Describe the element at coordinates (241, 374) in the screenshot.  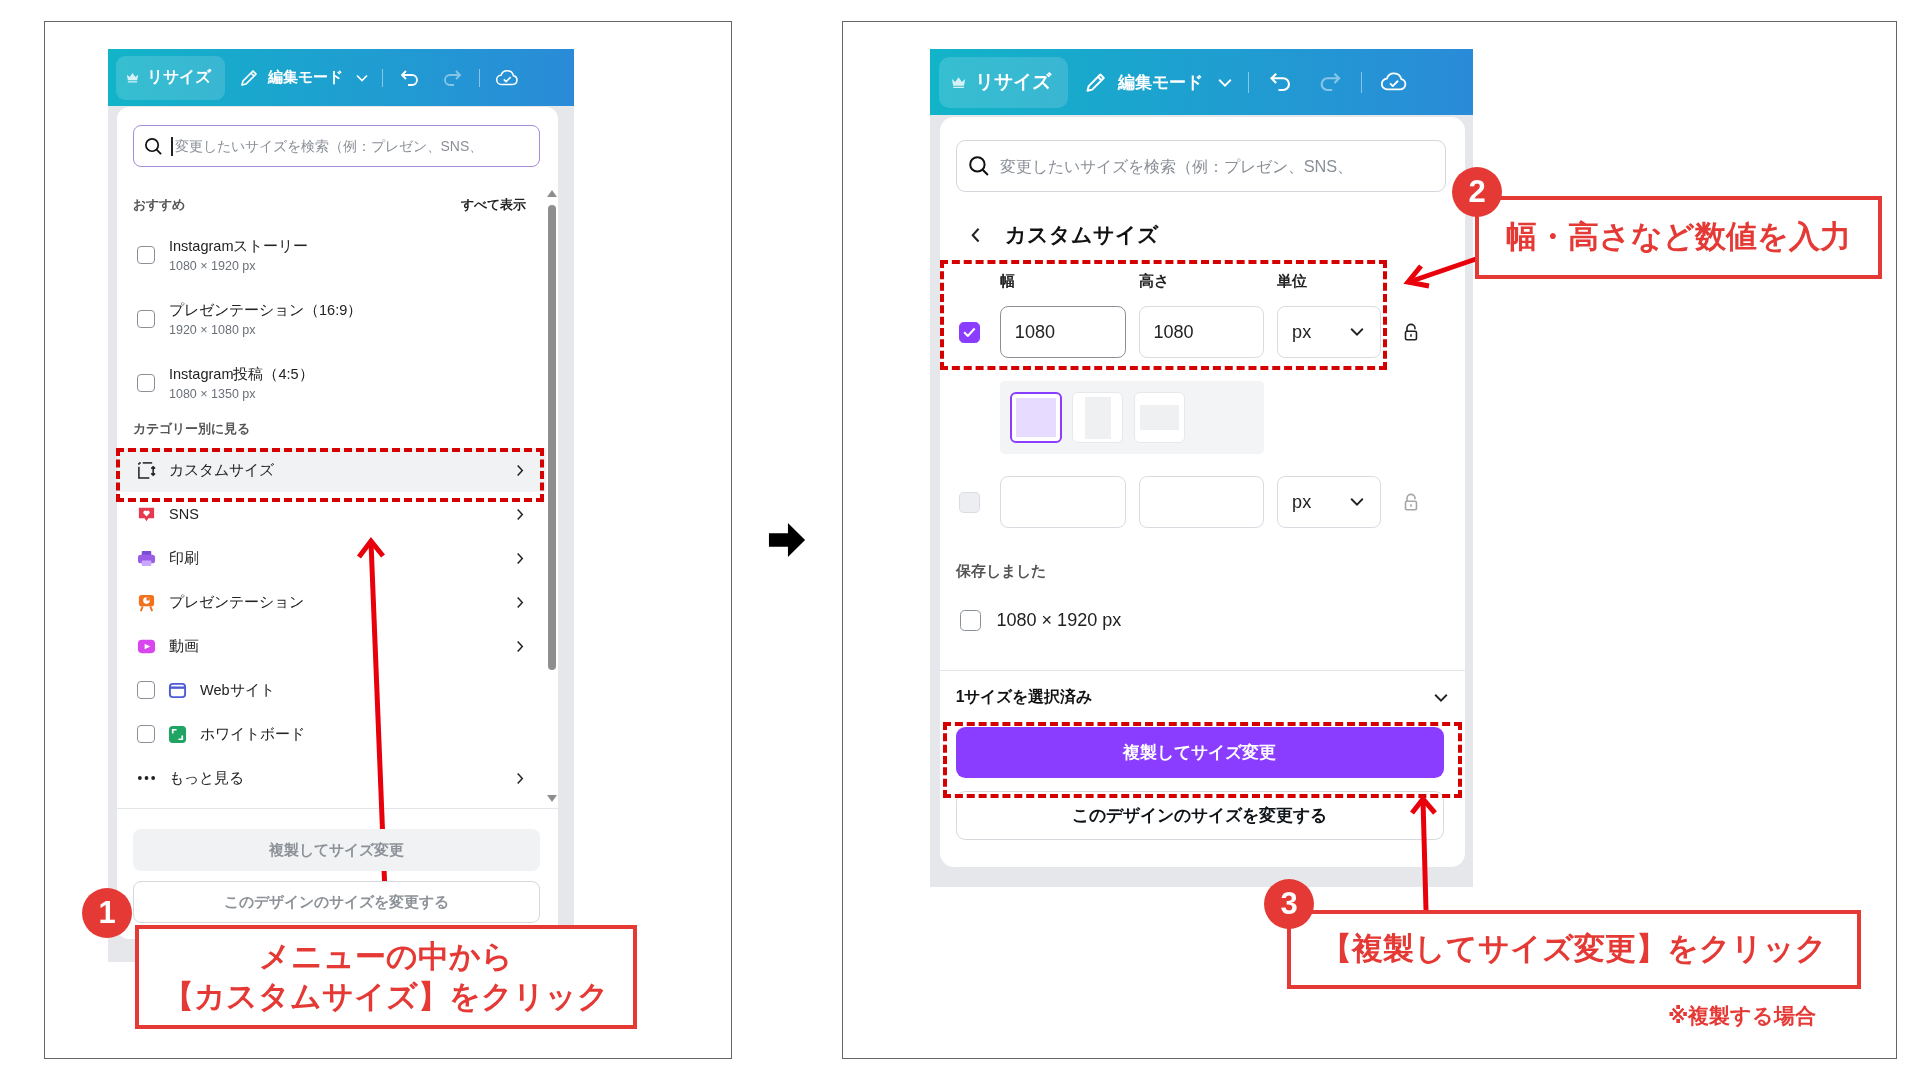
I see `size-option-title: Instagram投稿（4:5）` at that location.